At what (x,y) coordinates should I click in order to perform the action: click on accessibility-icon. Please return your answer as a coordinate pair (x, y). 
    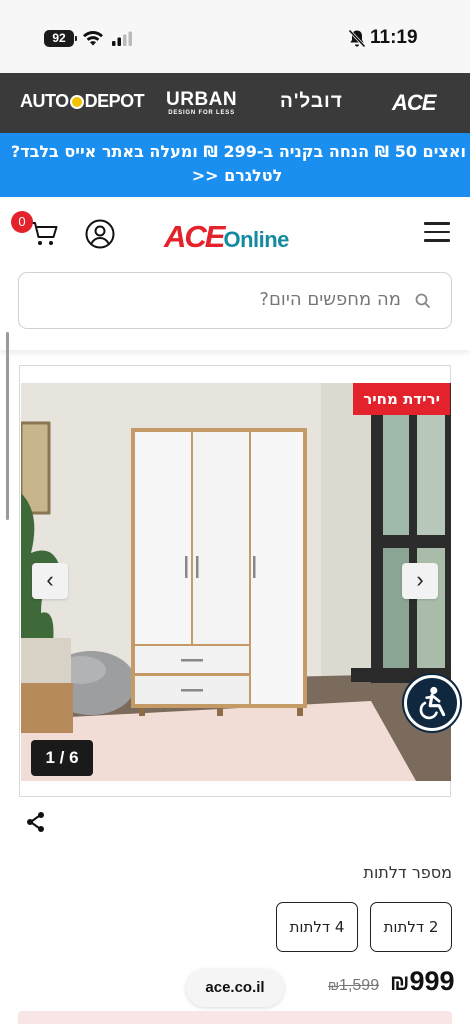
    Looking at the image, I should click on (432, 703).